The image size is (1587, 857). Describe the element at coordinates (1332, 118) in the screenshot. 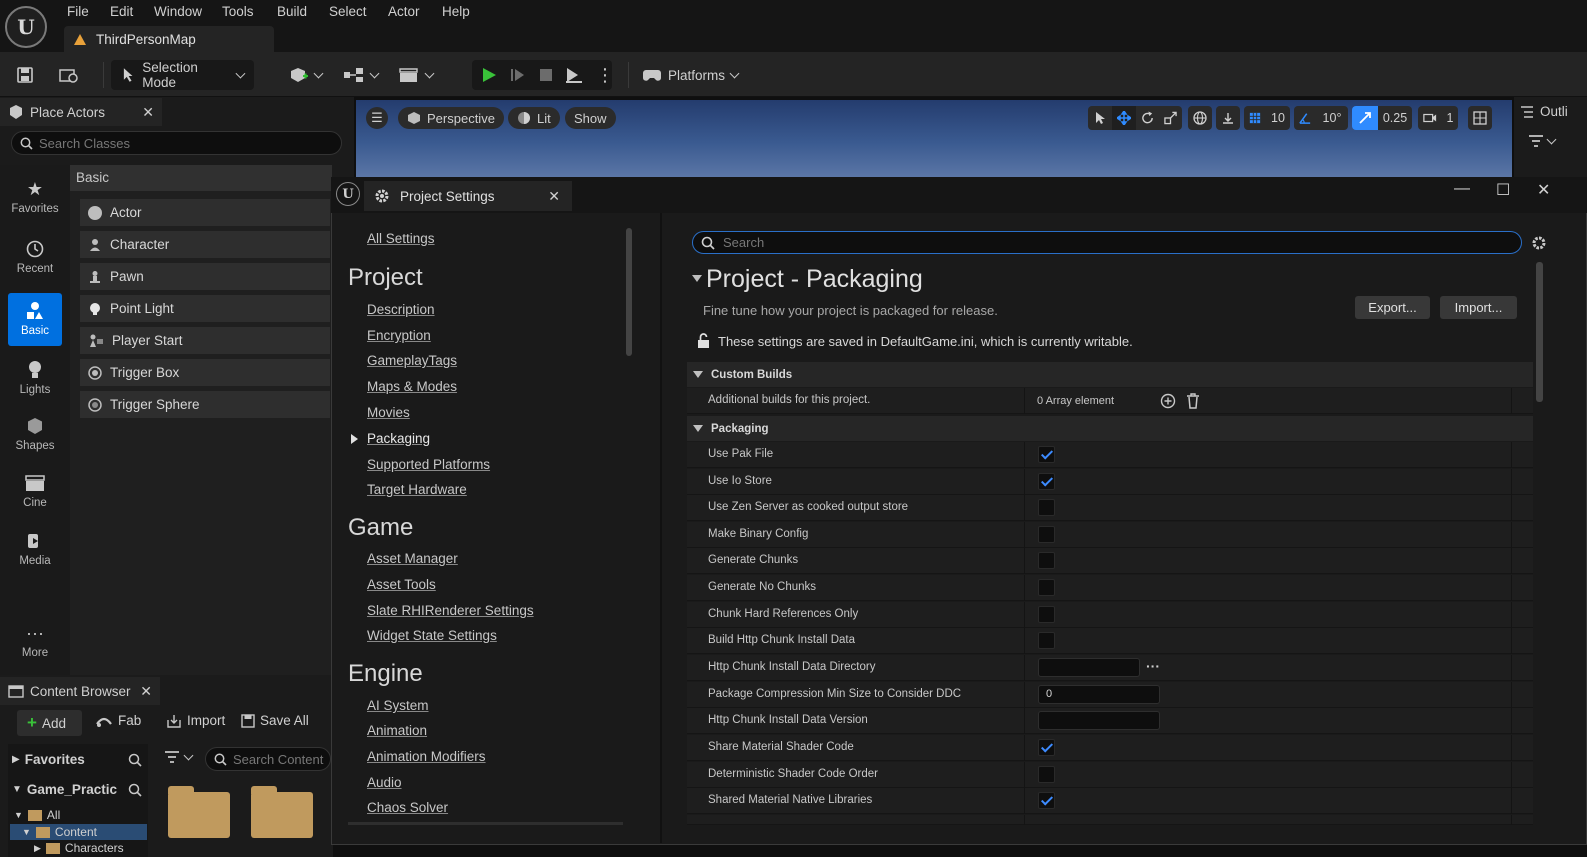

I see `rotation-snap-value: 10°` at that location.